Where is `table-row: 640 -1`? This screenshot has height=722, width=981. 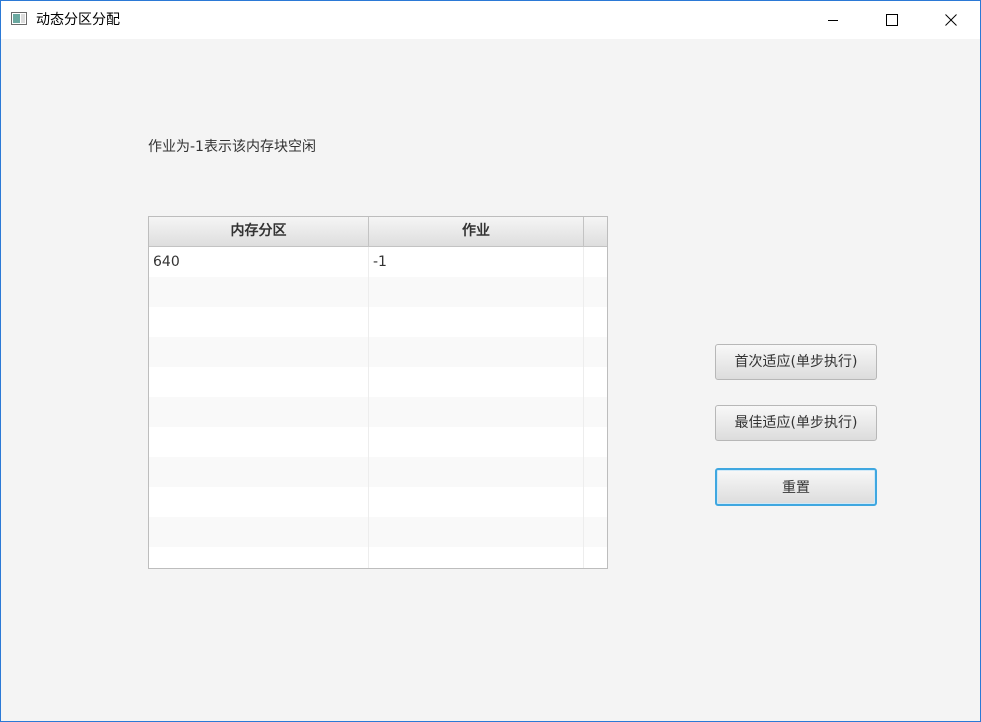 table-row: 640 -1 is located at coordinates (378, 262).